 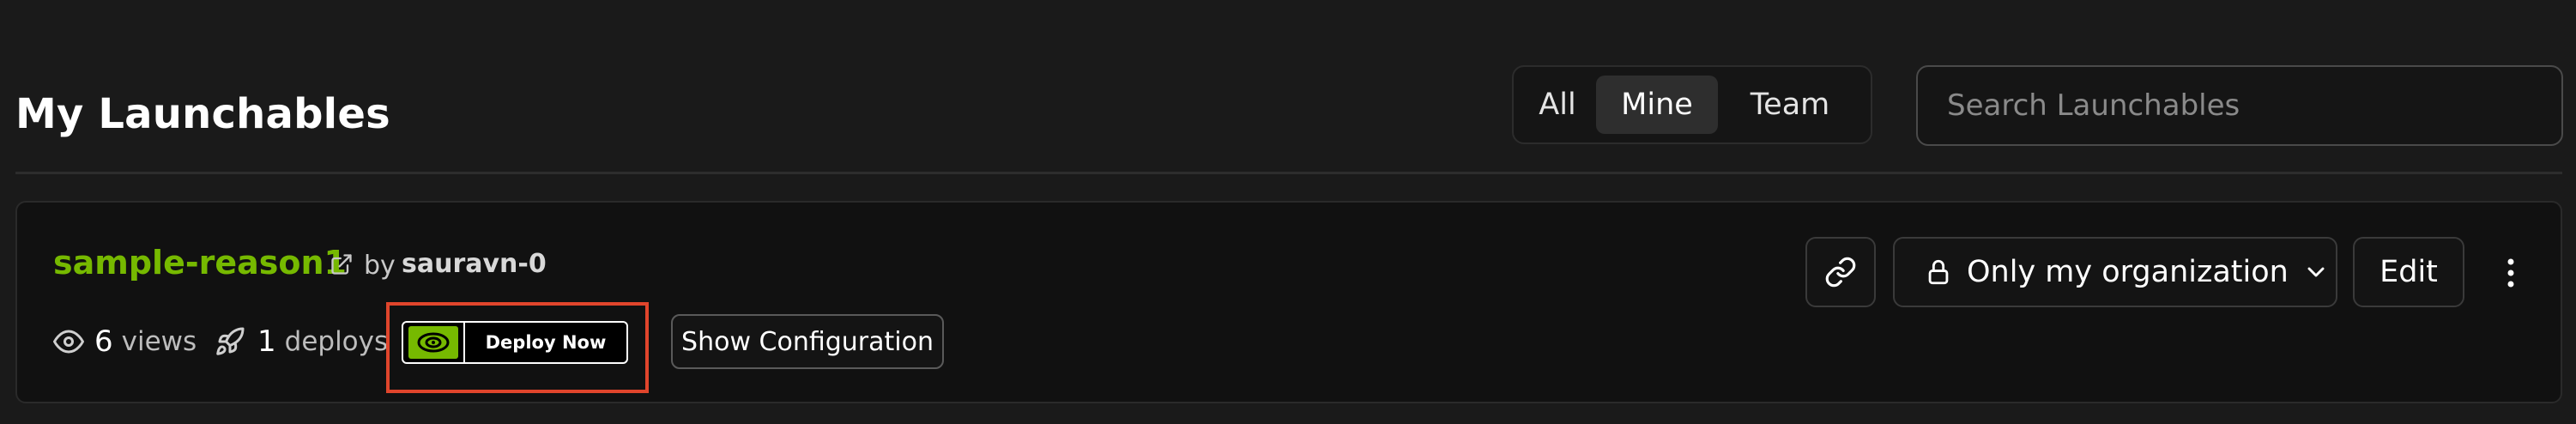 I want to click on more-vertical-icon, so click(x=2510, y=272).